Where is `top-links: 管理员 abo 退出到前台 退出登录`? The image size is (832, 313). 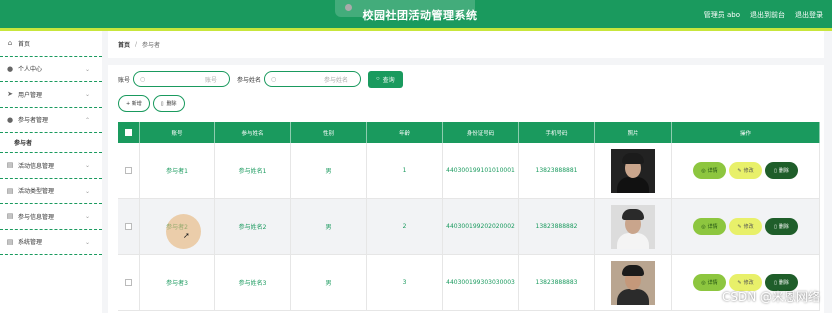 top-links: 管理员 abo 退出到前台 退出登录 is located at coordinates (763, 15).